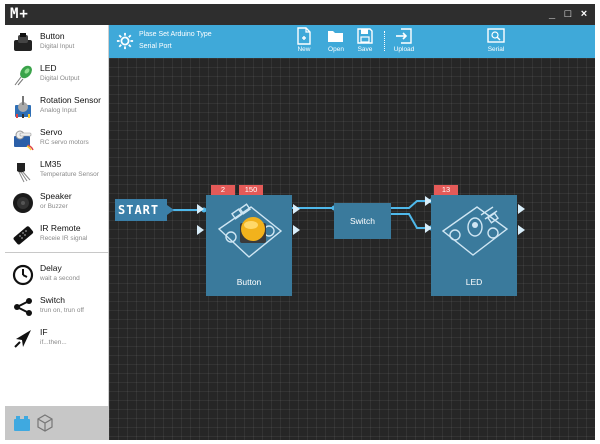 The width and height of the screenshot is (600, 444). I want to click on ir-remote-icon, so click(23, 235).